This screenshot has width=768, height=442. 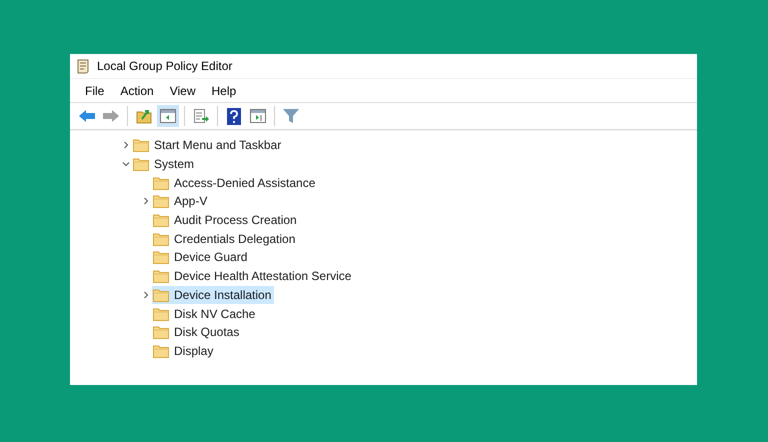 I want to click on tree-item: App-V, so click(x=181, y=201).